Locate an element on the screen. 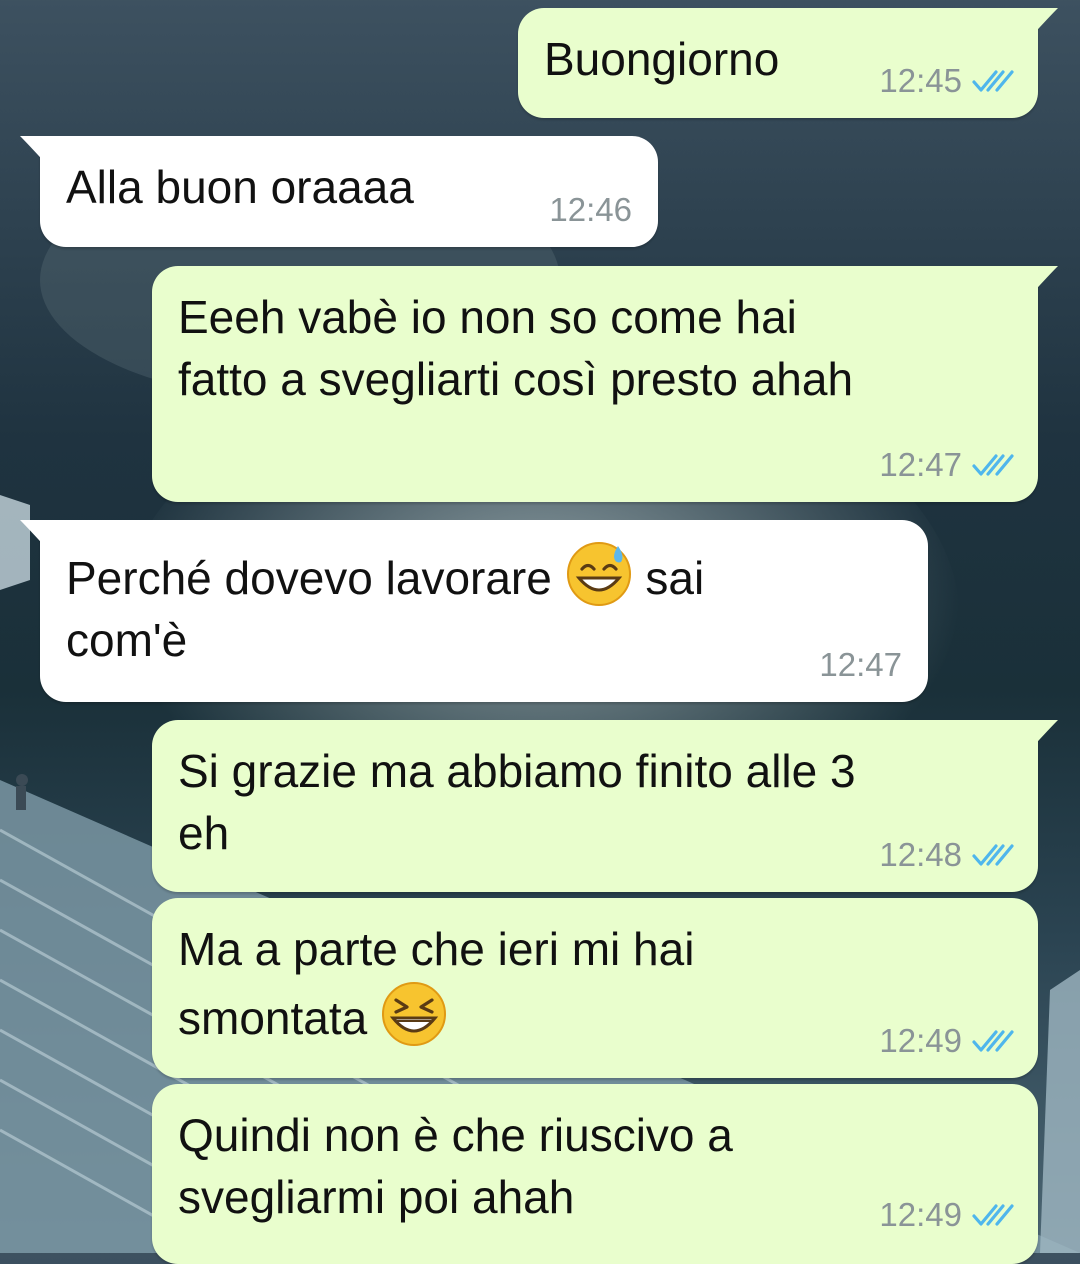  message-bubble-incoming: Alla buon oraaaa 12:46 is located at coordinates (339, 191).